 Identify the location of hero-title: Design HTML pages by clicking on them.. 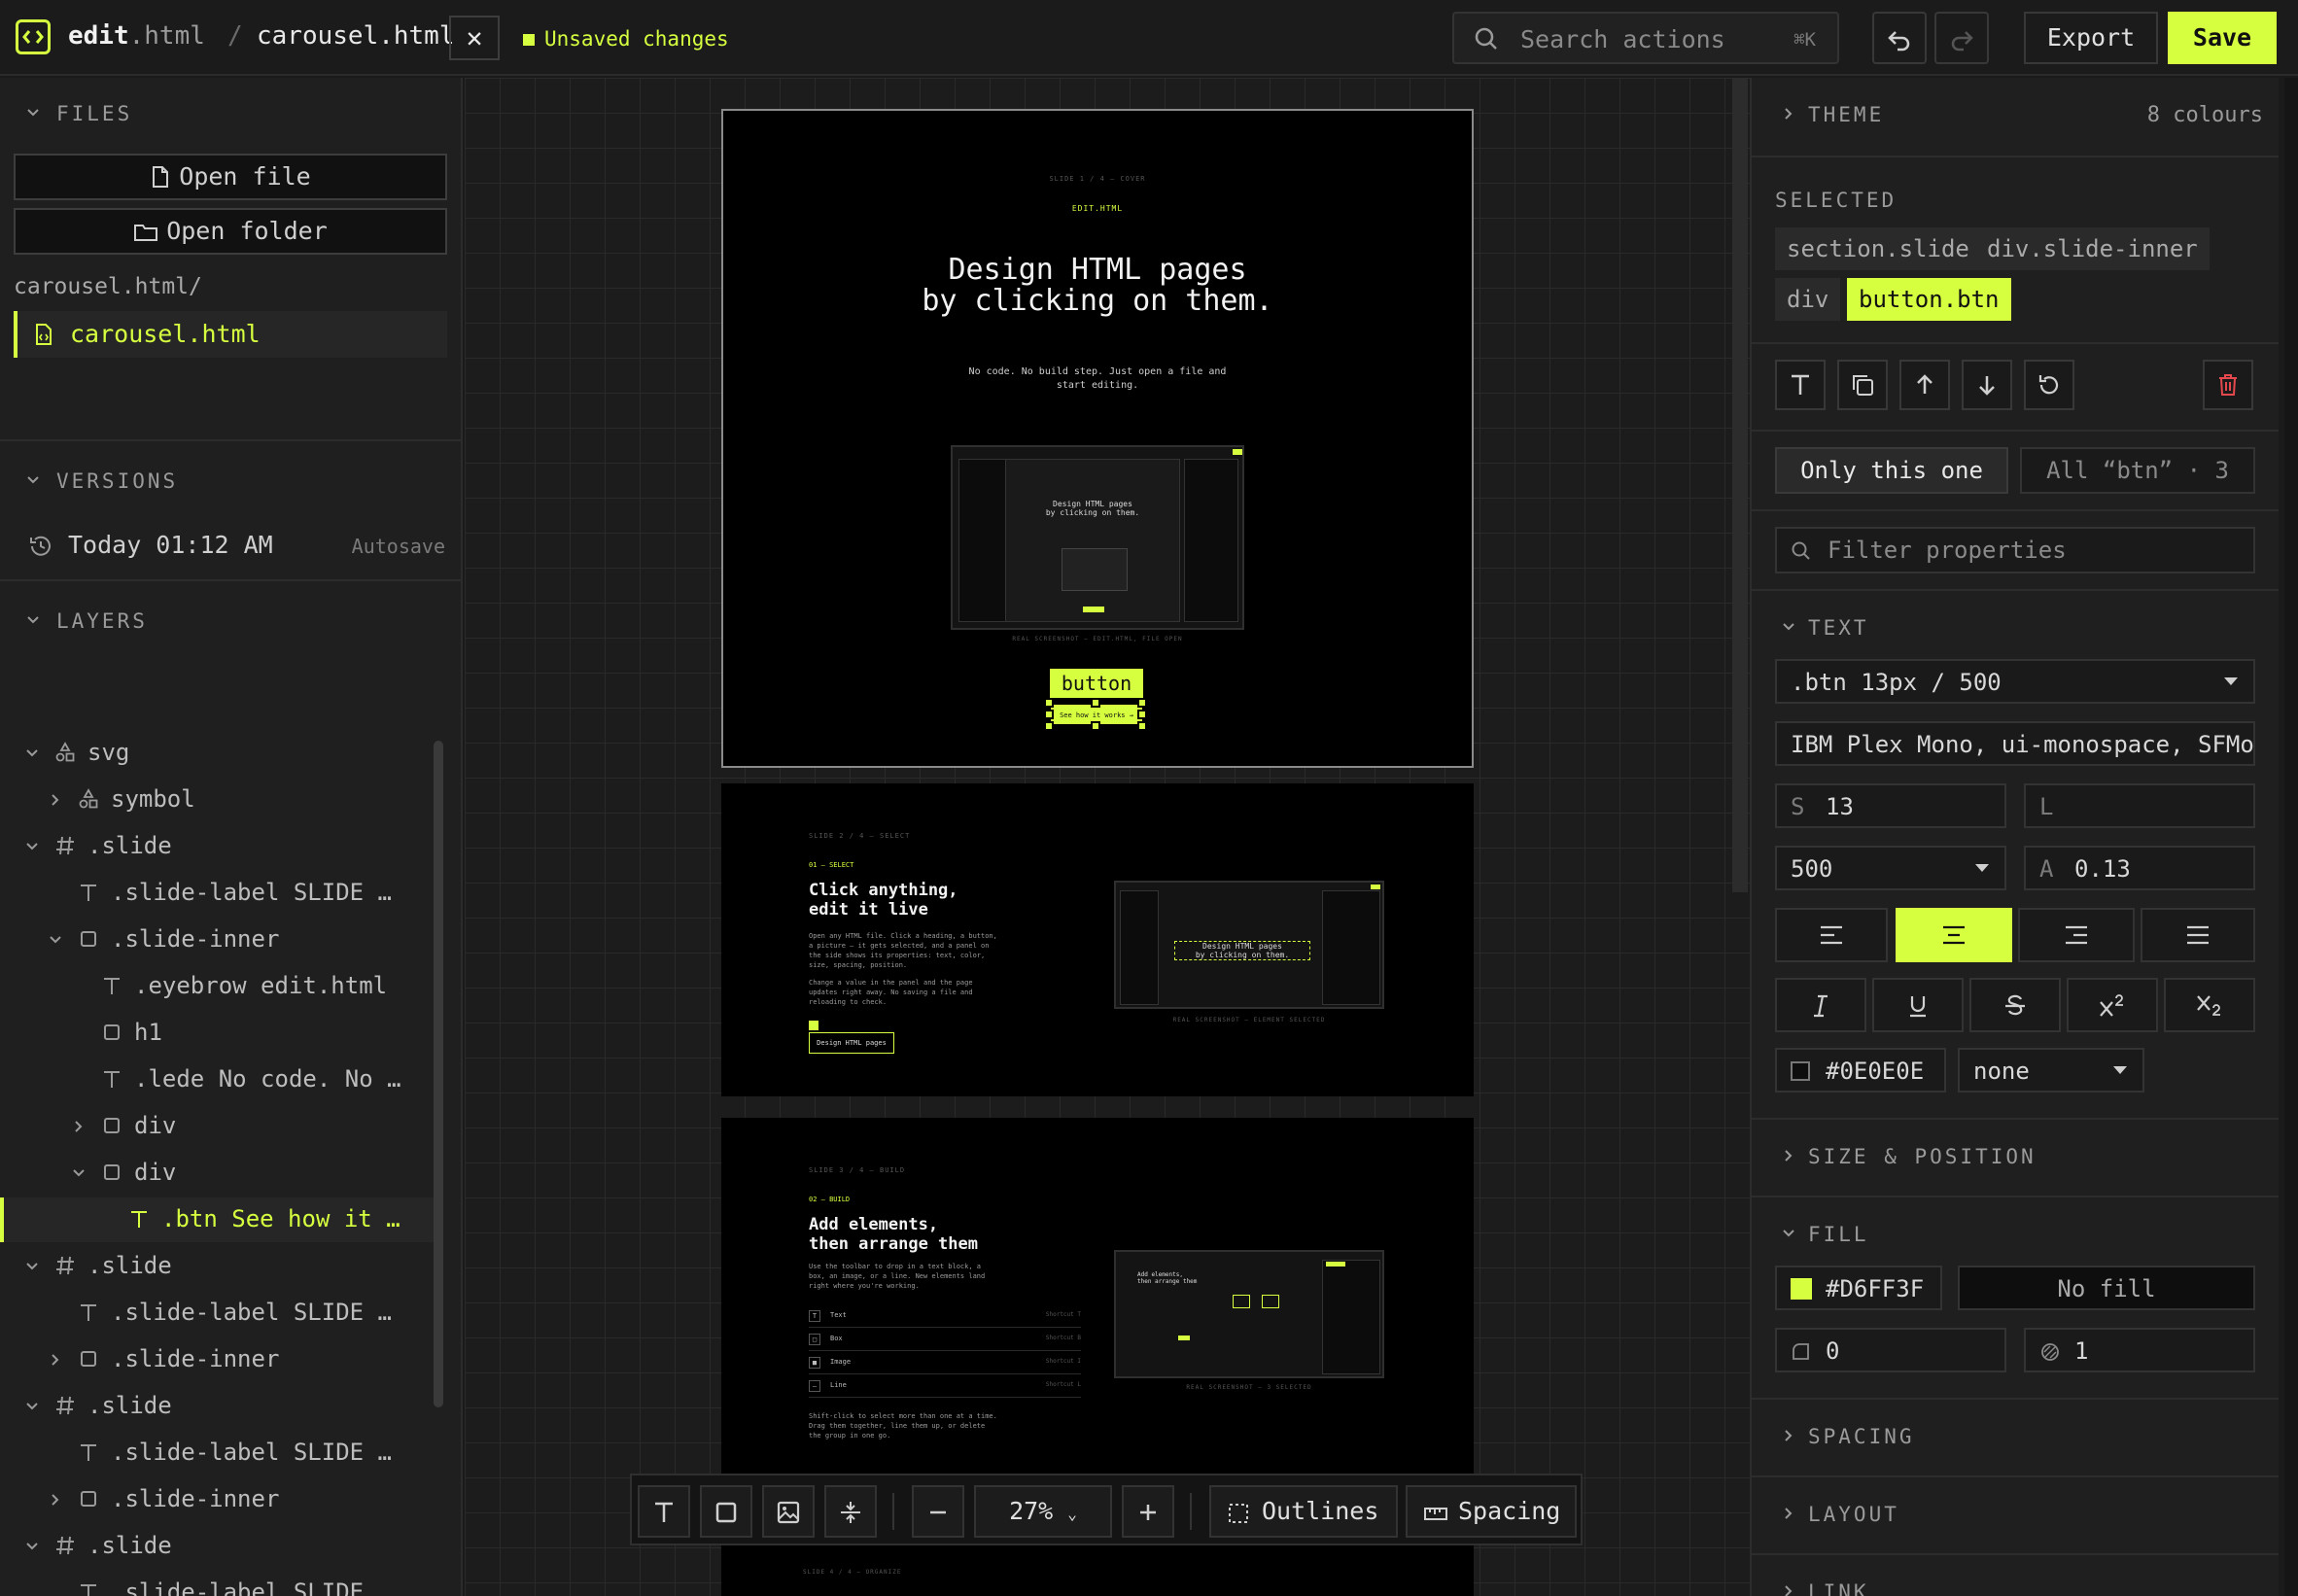
(1097, 286).